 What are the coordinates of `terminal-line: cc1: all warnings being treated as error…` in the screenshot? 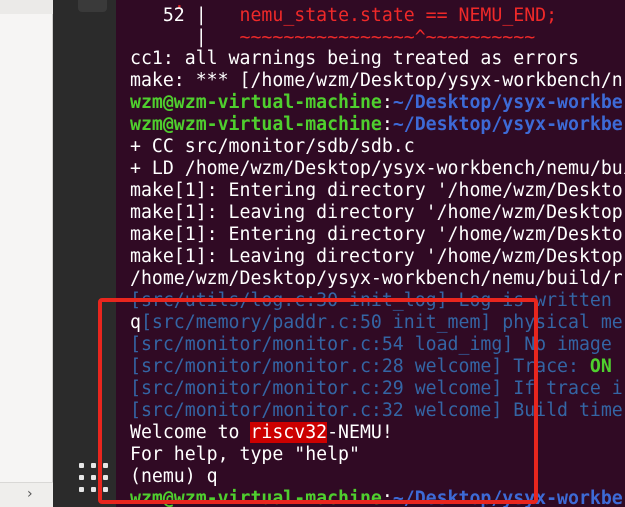 It's located at (354, 58).